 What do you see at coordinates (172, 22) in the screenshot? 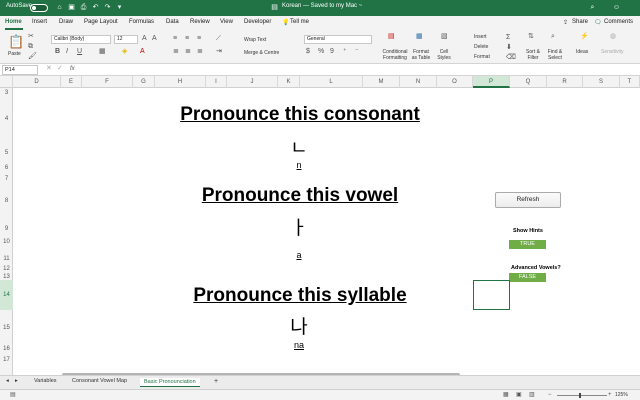
I see `tab-data: Data` at bounding box center [172, 22].